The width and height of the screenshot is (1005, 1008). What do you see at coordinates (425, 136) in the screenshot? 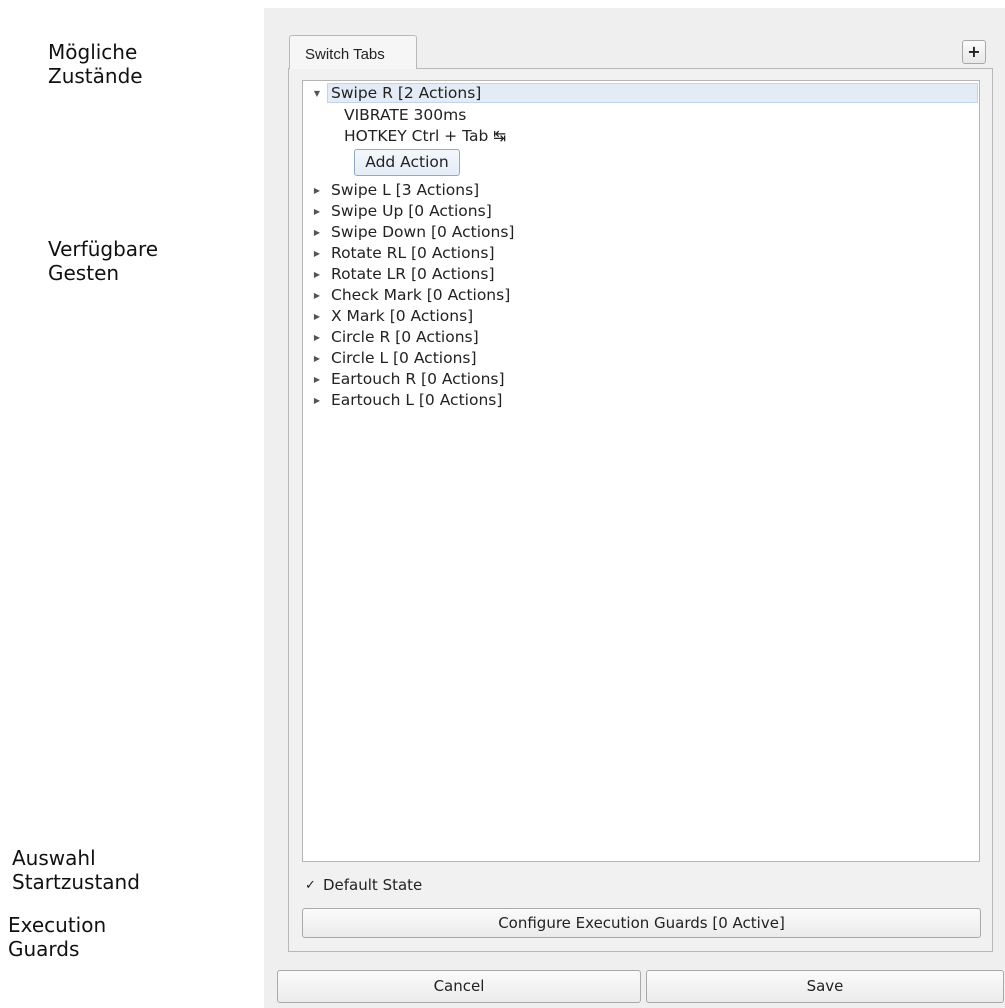
I see `action-item: HOTKEY Ctrl + Tab ↹` at bounding box center [425, 136].